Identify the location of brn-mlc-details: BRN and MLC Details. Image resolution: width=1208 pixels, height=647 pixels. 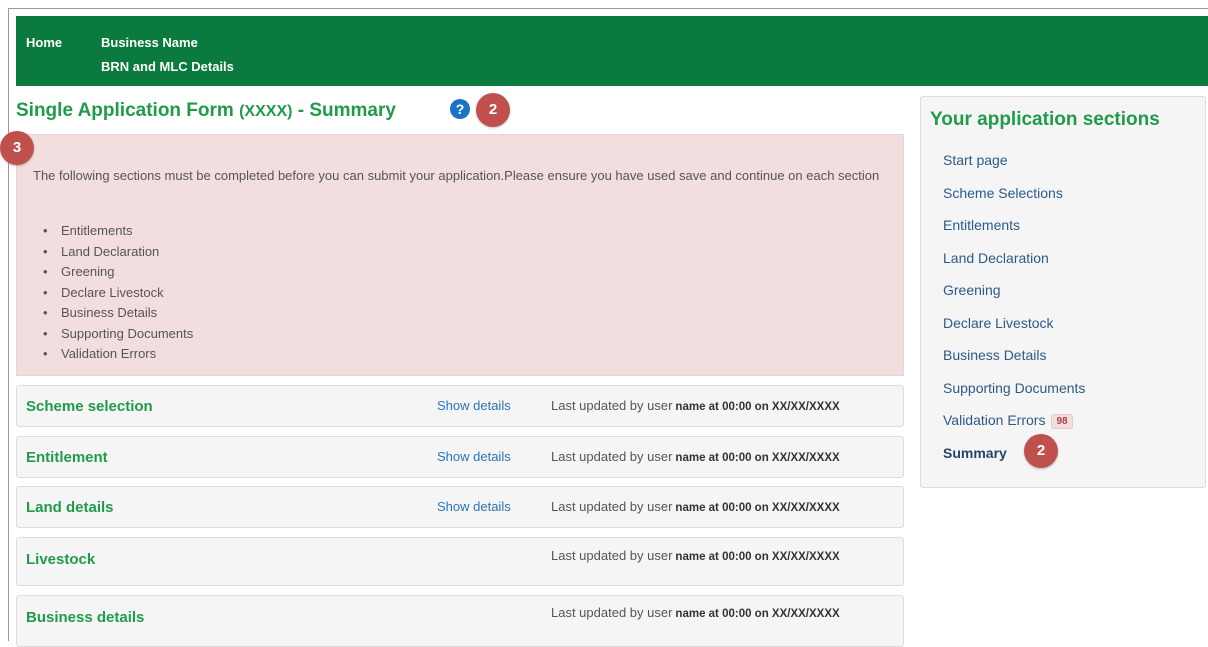
(167, 66).